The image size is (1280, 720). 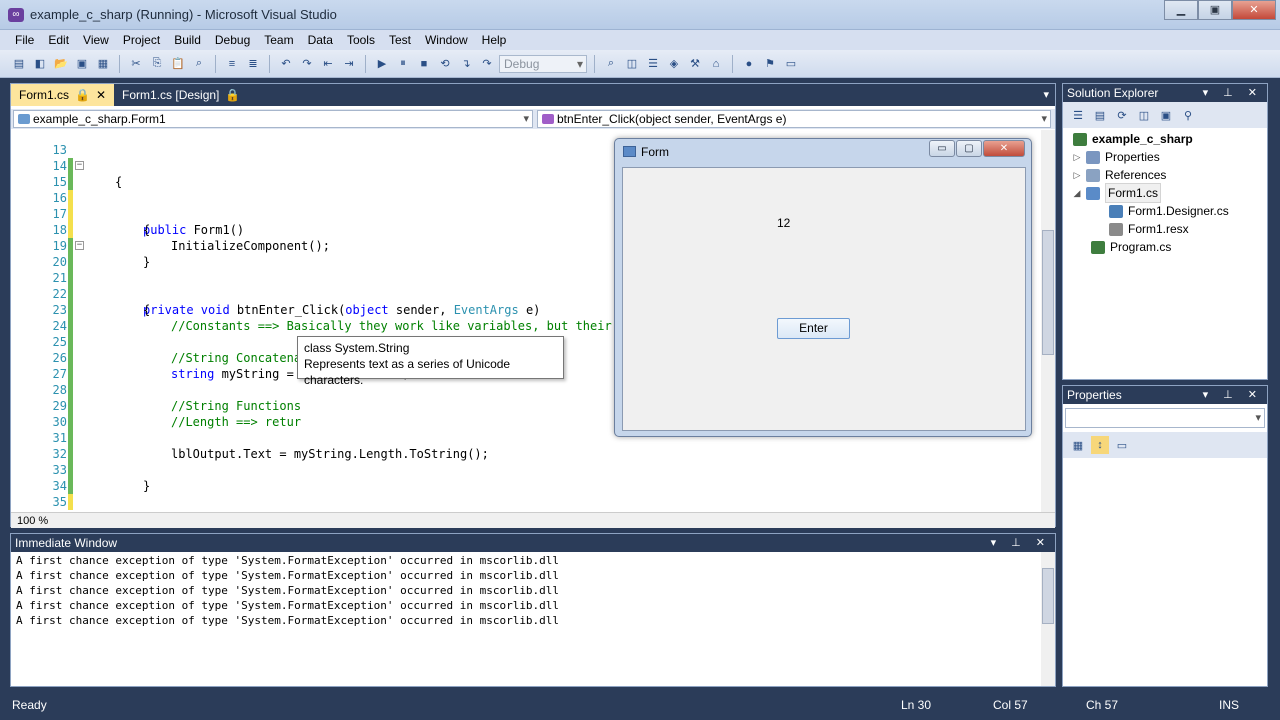 What do you see at coordinates (361, 40) in the screenshot?
I see `menu-tools: Tools` at bounding box center [361, 40].